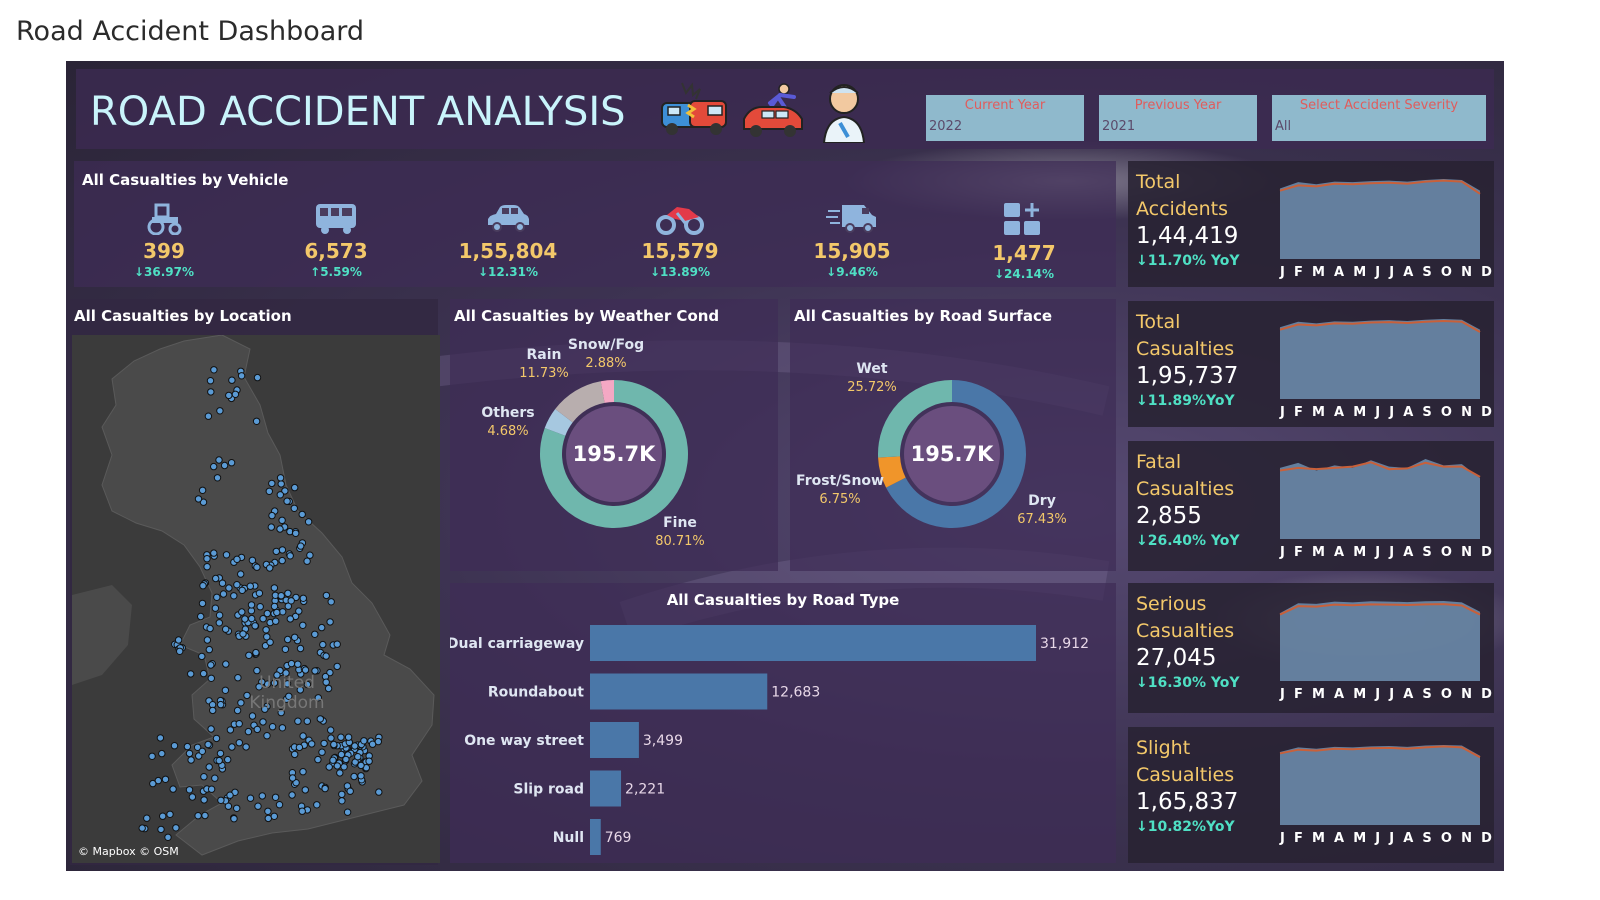 The width and height of the screenshot is (1600, 900). I want to click on vehicle-value-tractor: 399, so click(164, 251).